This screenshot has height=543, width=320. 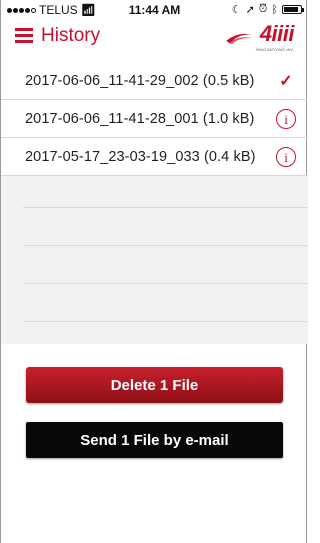 What do you see at coordinates (236, 10) in the screenshot?
I see `moon-icon: ☾` at bounding box center [236, 10].